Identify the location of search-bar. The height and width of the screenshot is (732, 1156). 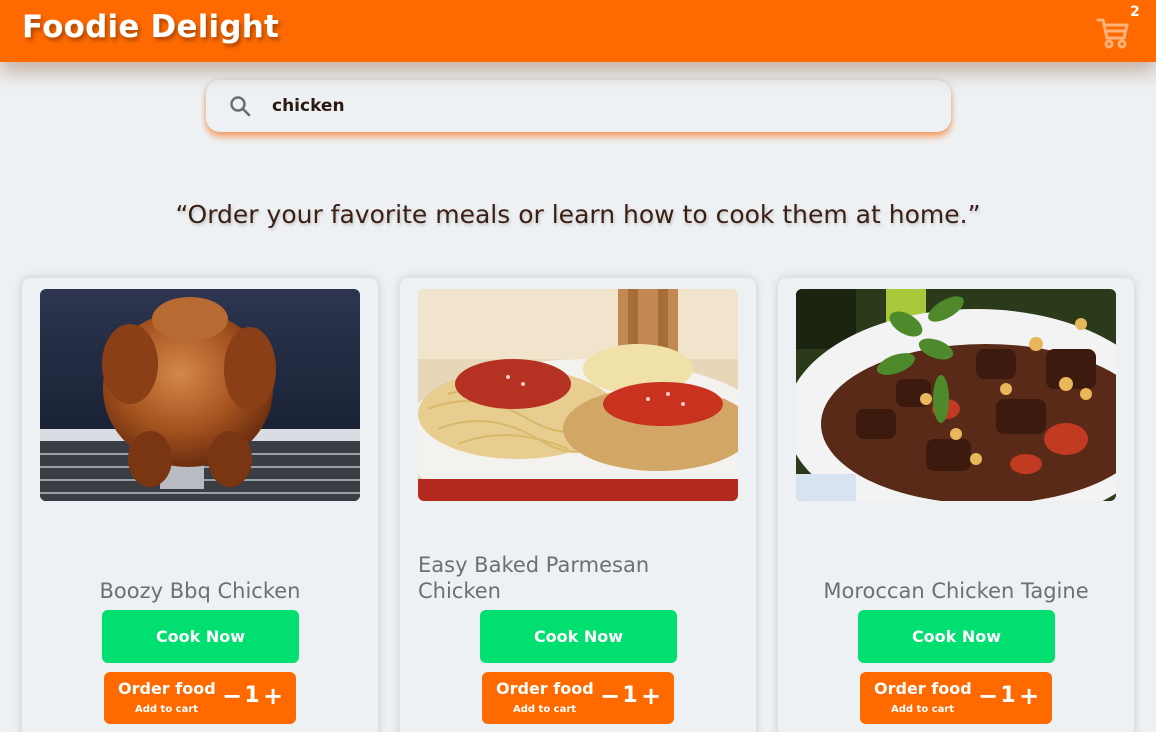
(578, 106).